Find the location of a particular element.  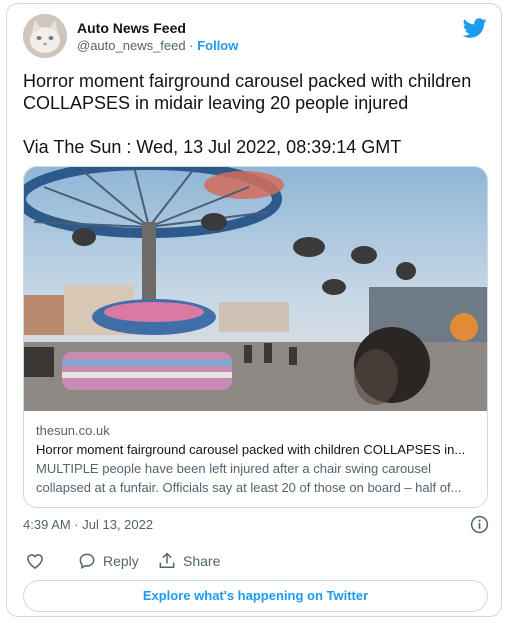

like-button is located at coordinates (35, 561).